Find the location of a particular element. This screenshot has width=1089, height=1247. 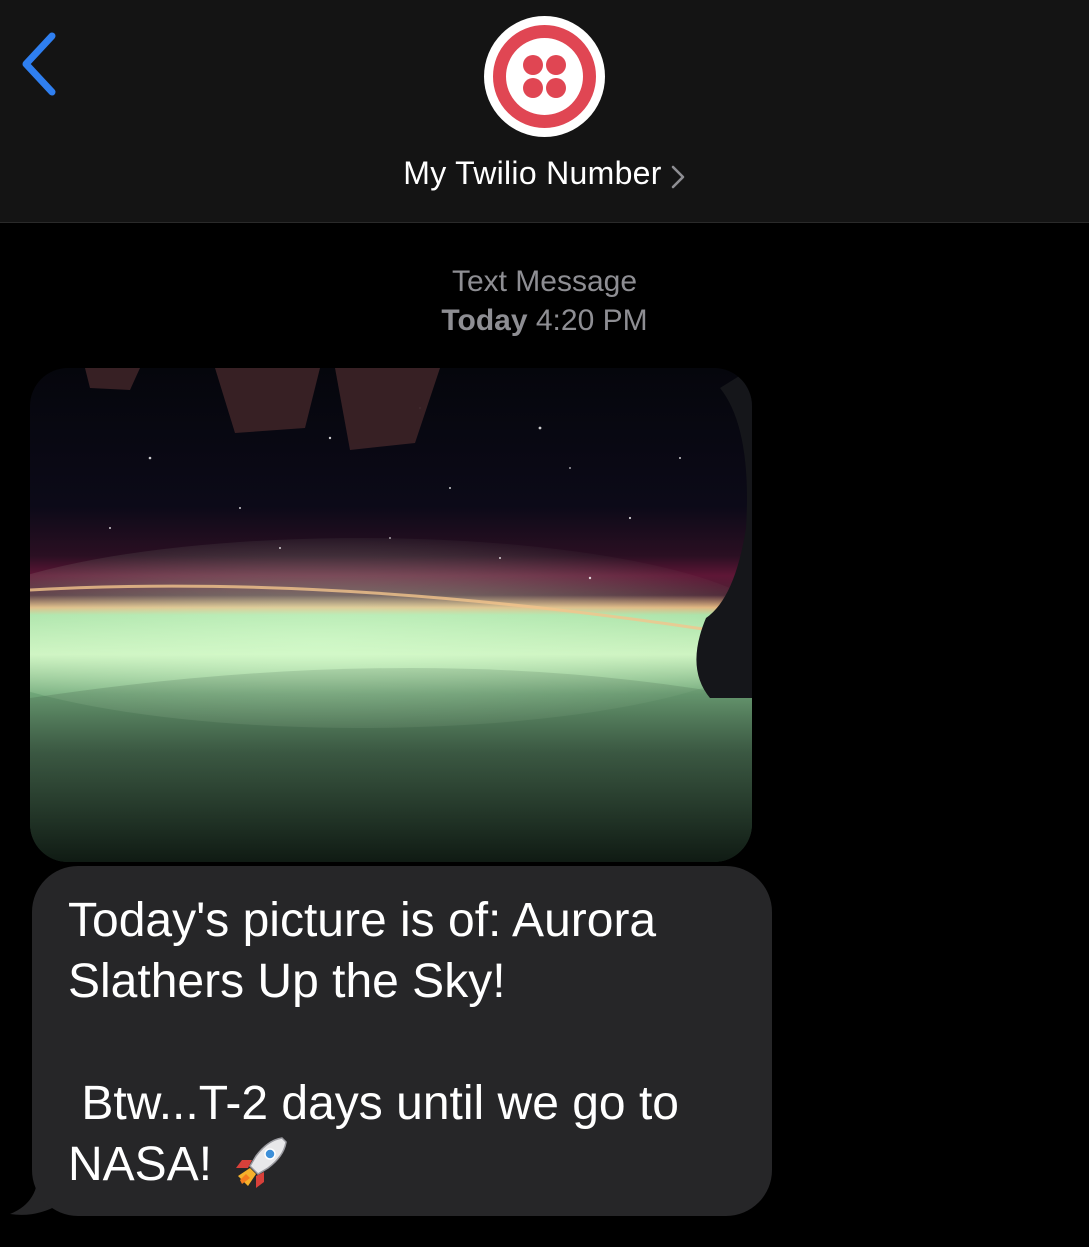

contact-info-button: My Twilio Number is located at coordinates (544, 173).